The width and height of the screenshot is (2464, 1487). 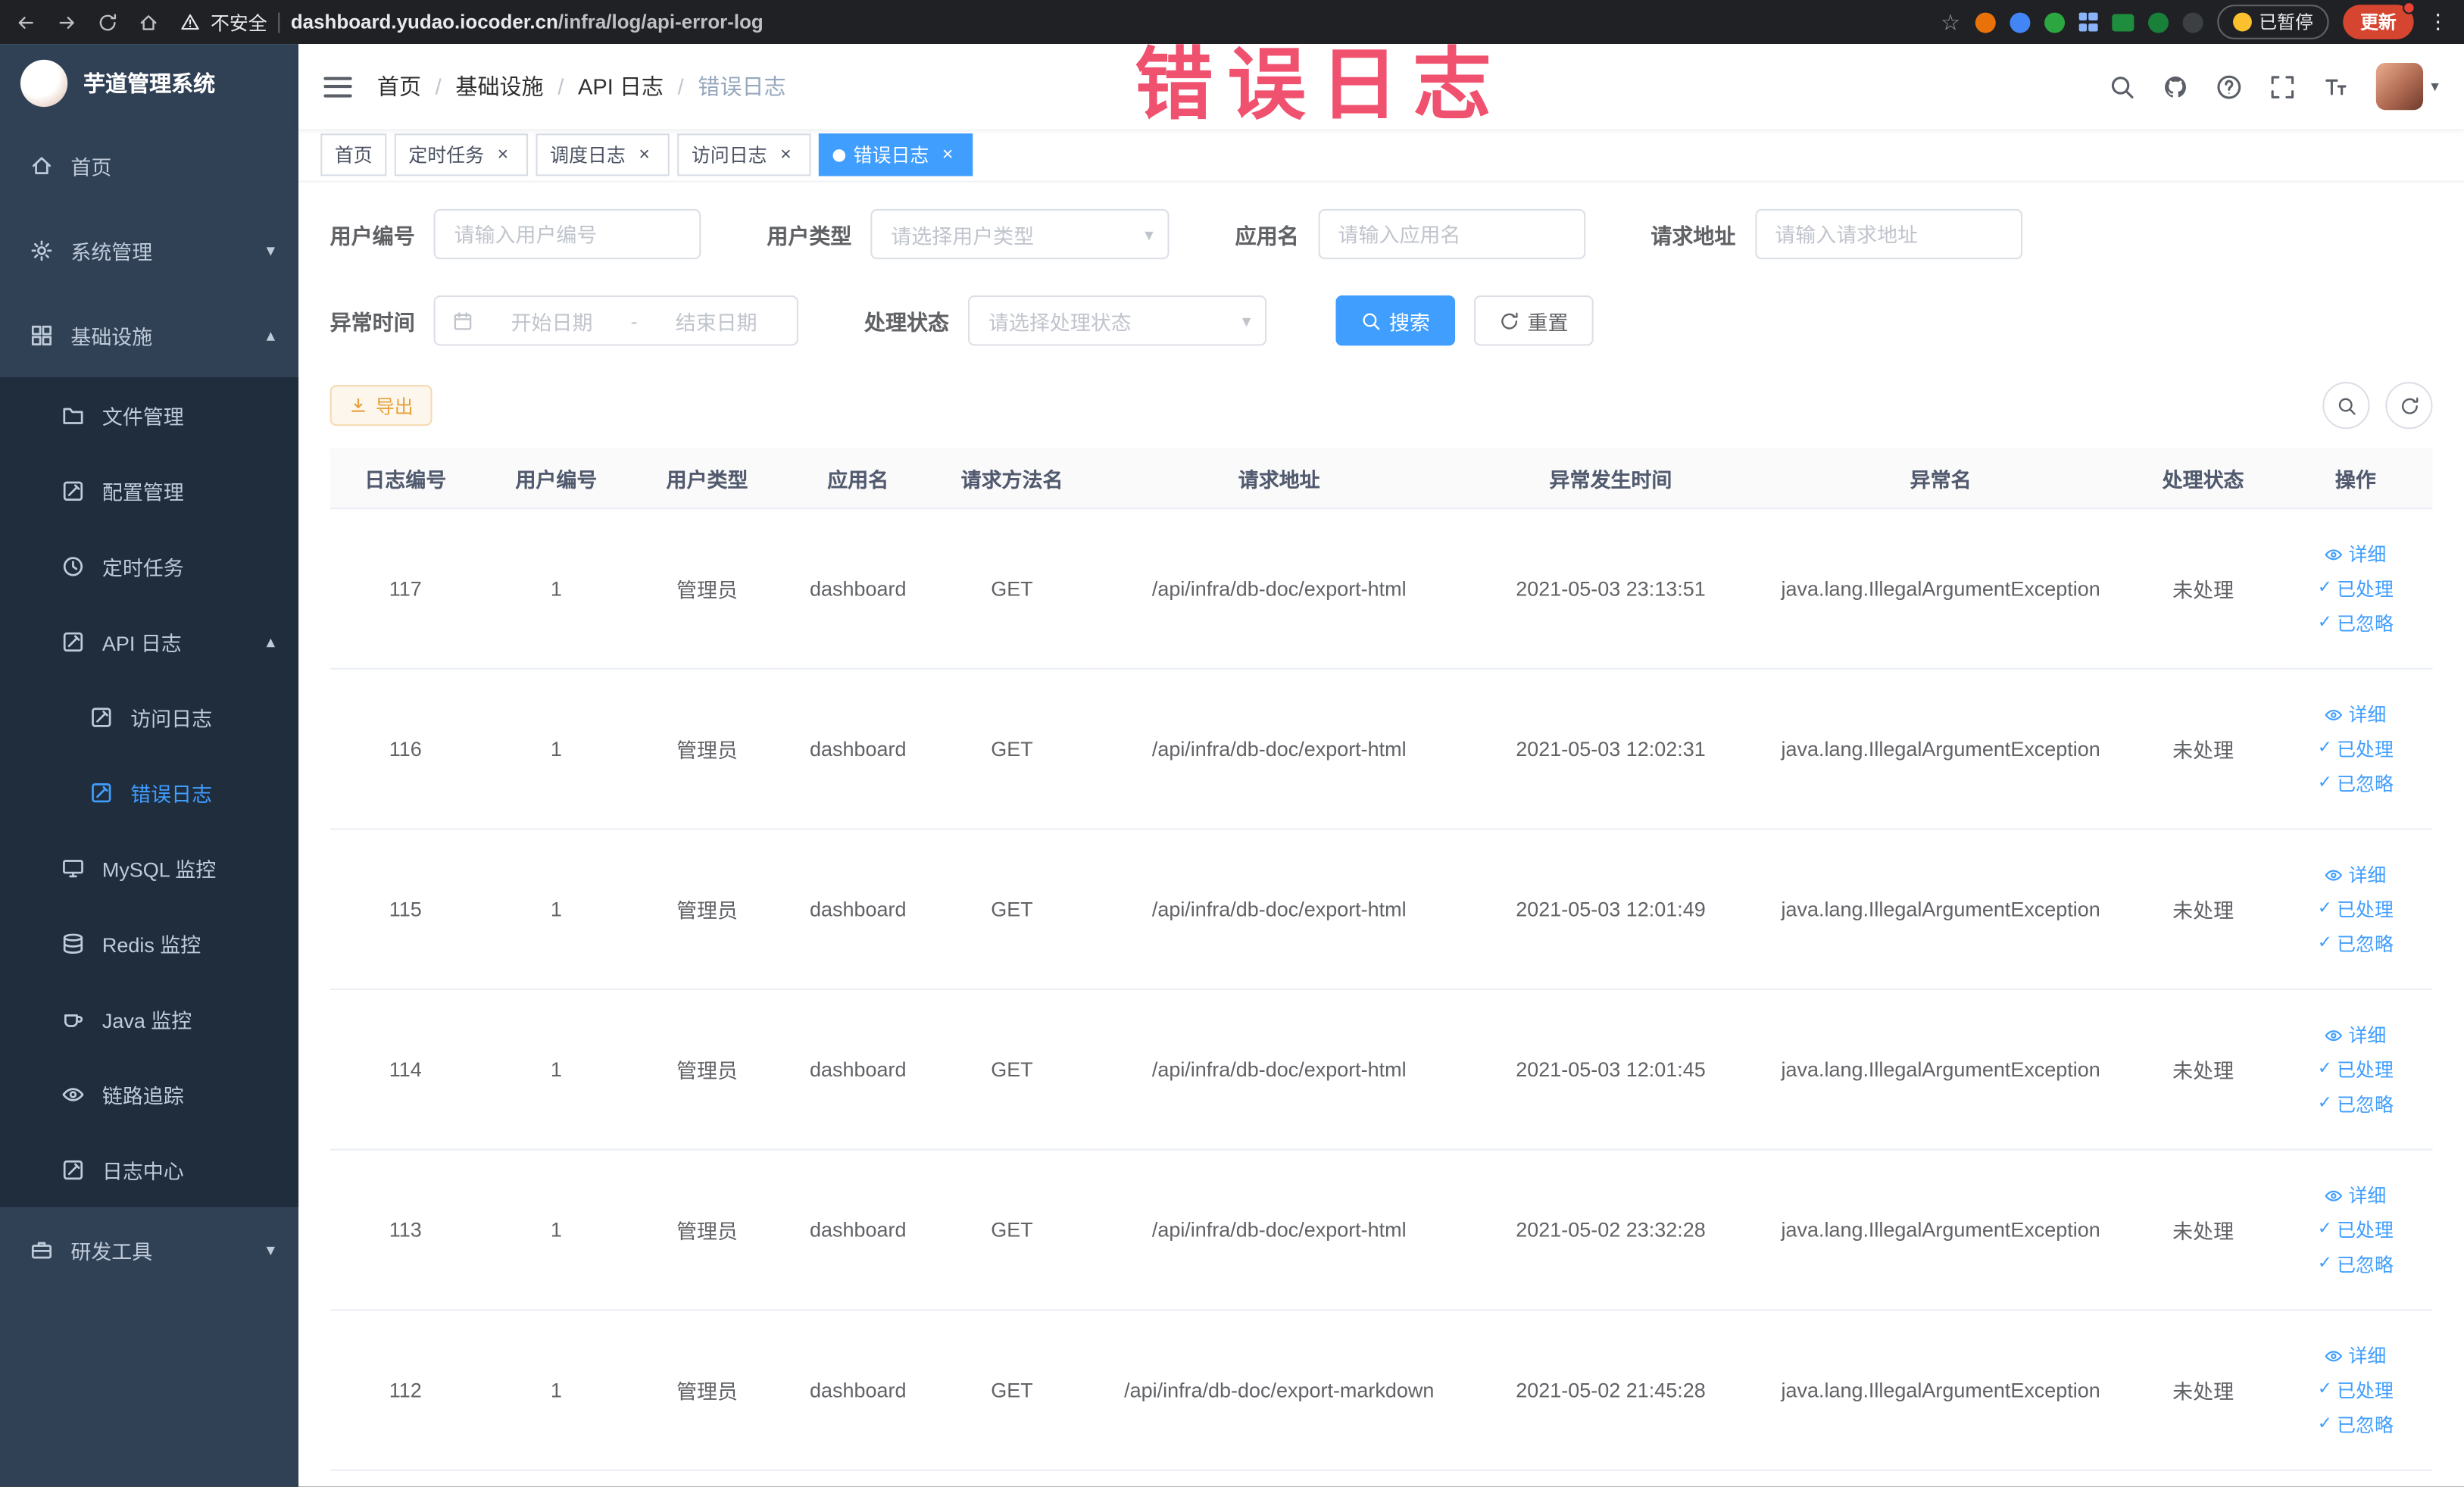 I want to click on cell-method: GET, so click(x=1012, y=910).